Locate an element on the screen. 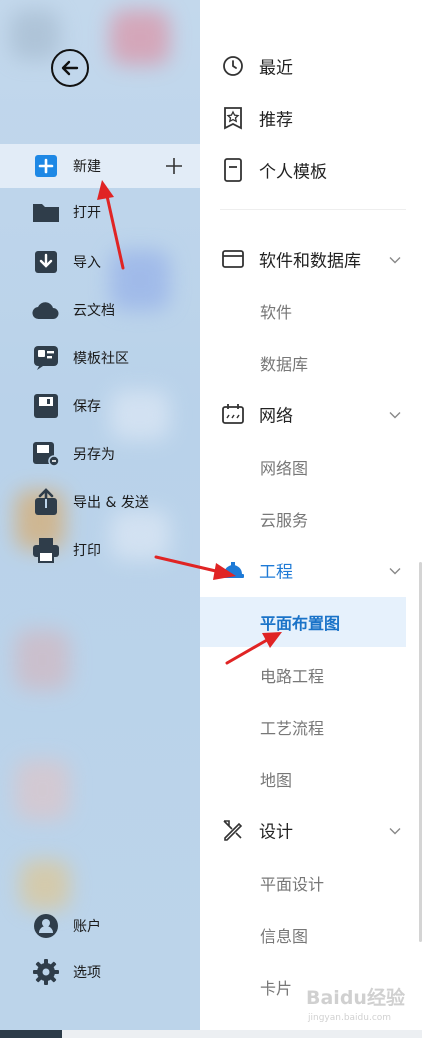  category-label: 工程 is located at coordinates (276, 572).